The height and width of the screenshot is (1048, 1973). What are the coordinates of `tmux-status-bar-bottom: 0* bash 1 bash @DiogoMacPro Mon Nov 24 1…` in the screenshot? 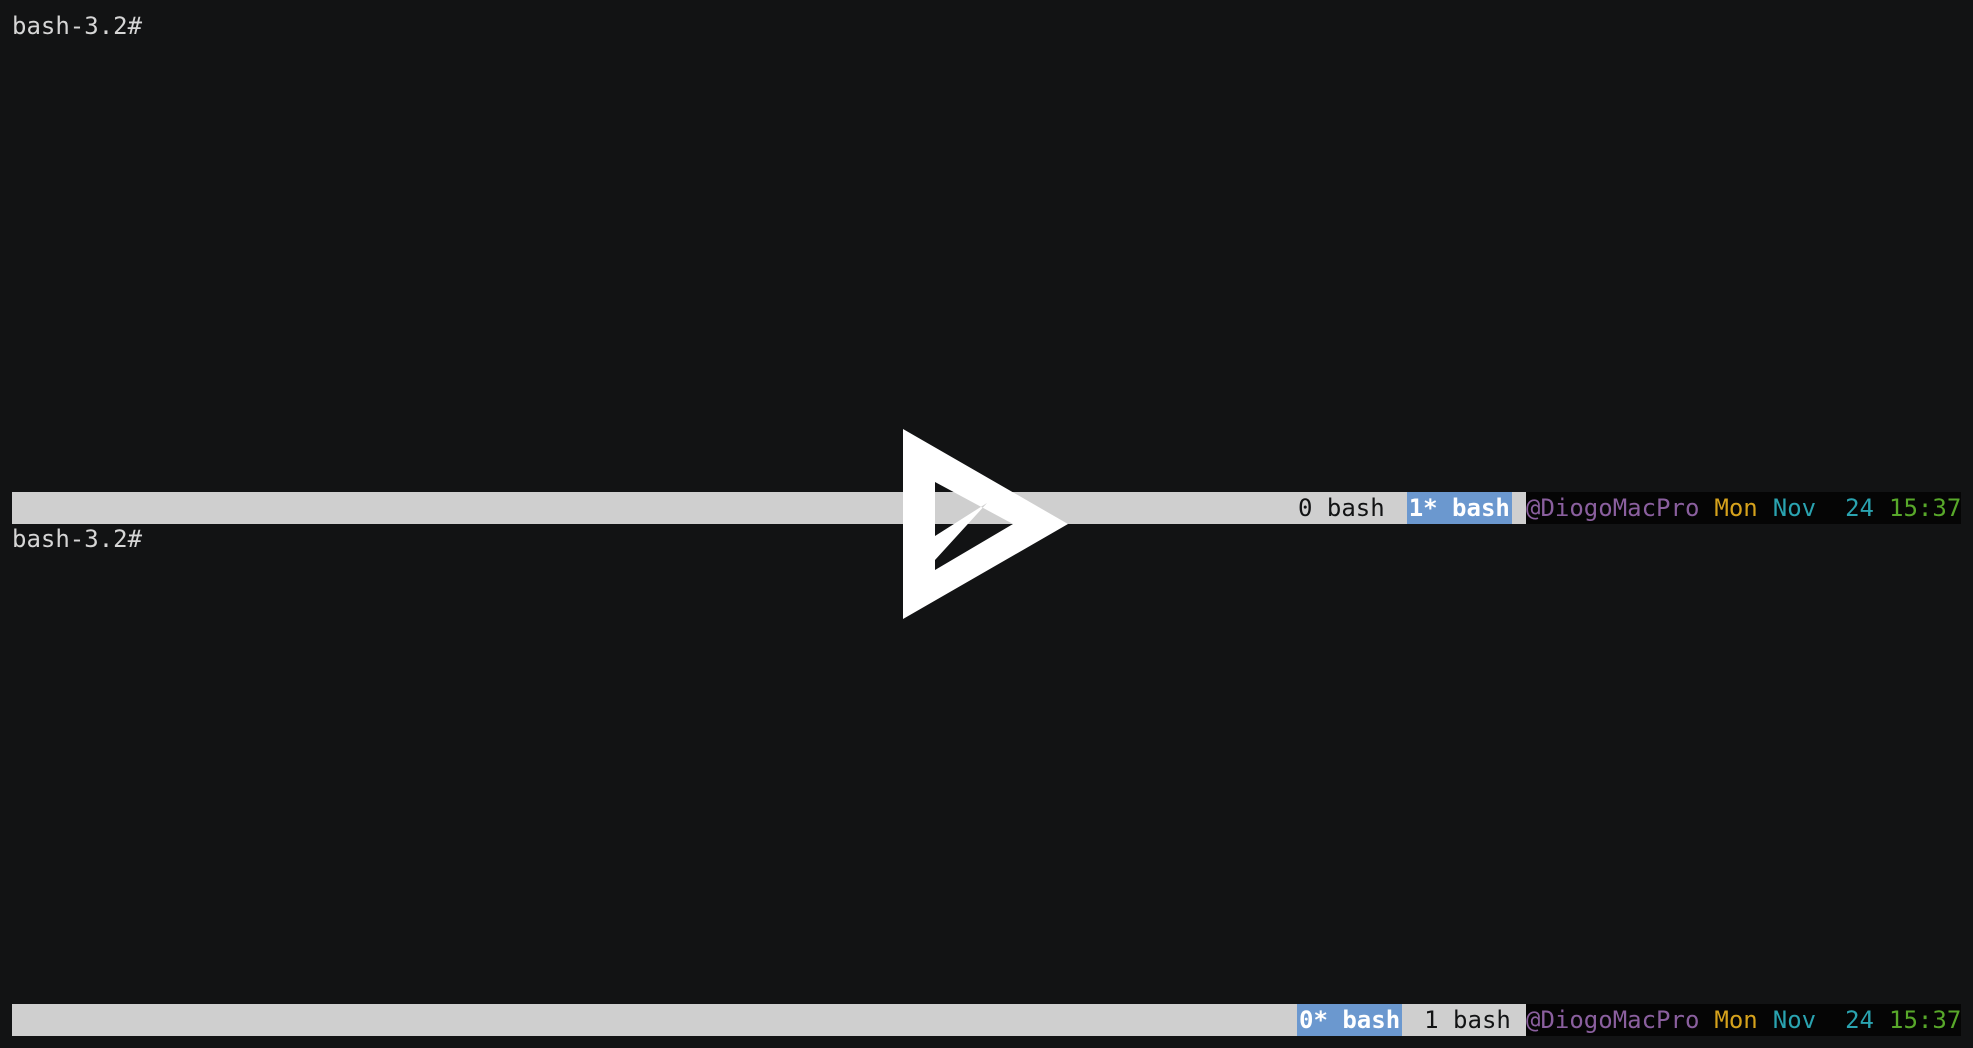 It's located at (986, 1020).